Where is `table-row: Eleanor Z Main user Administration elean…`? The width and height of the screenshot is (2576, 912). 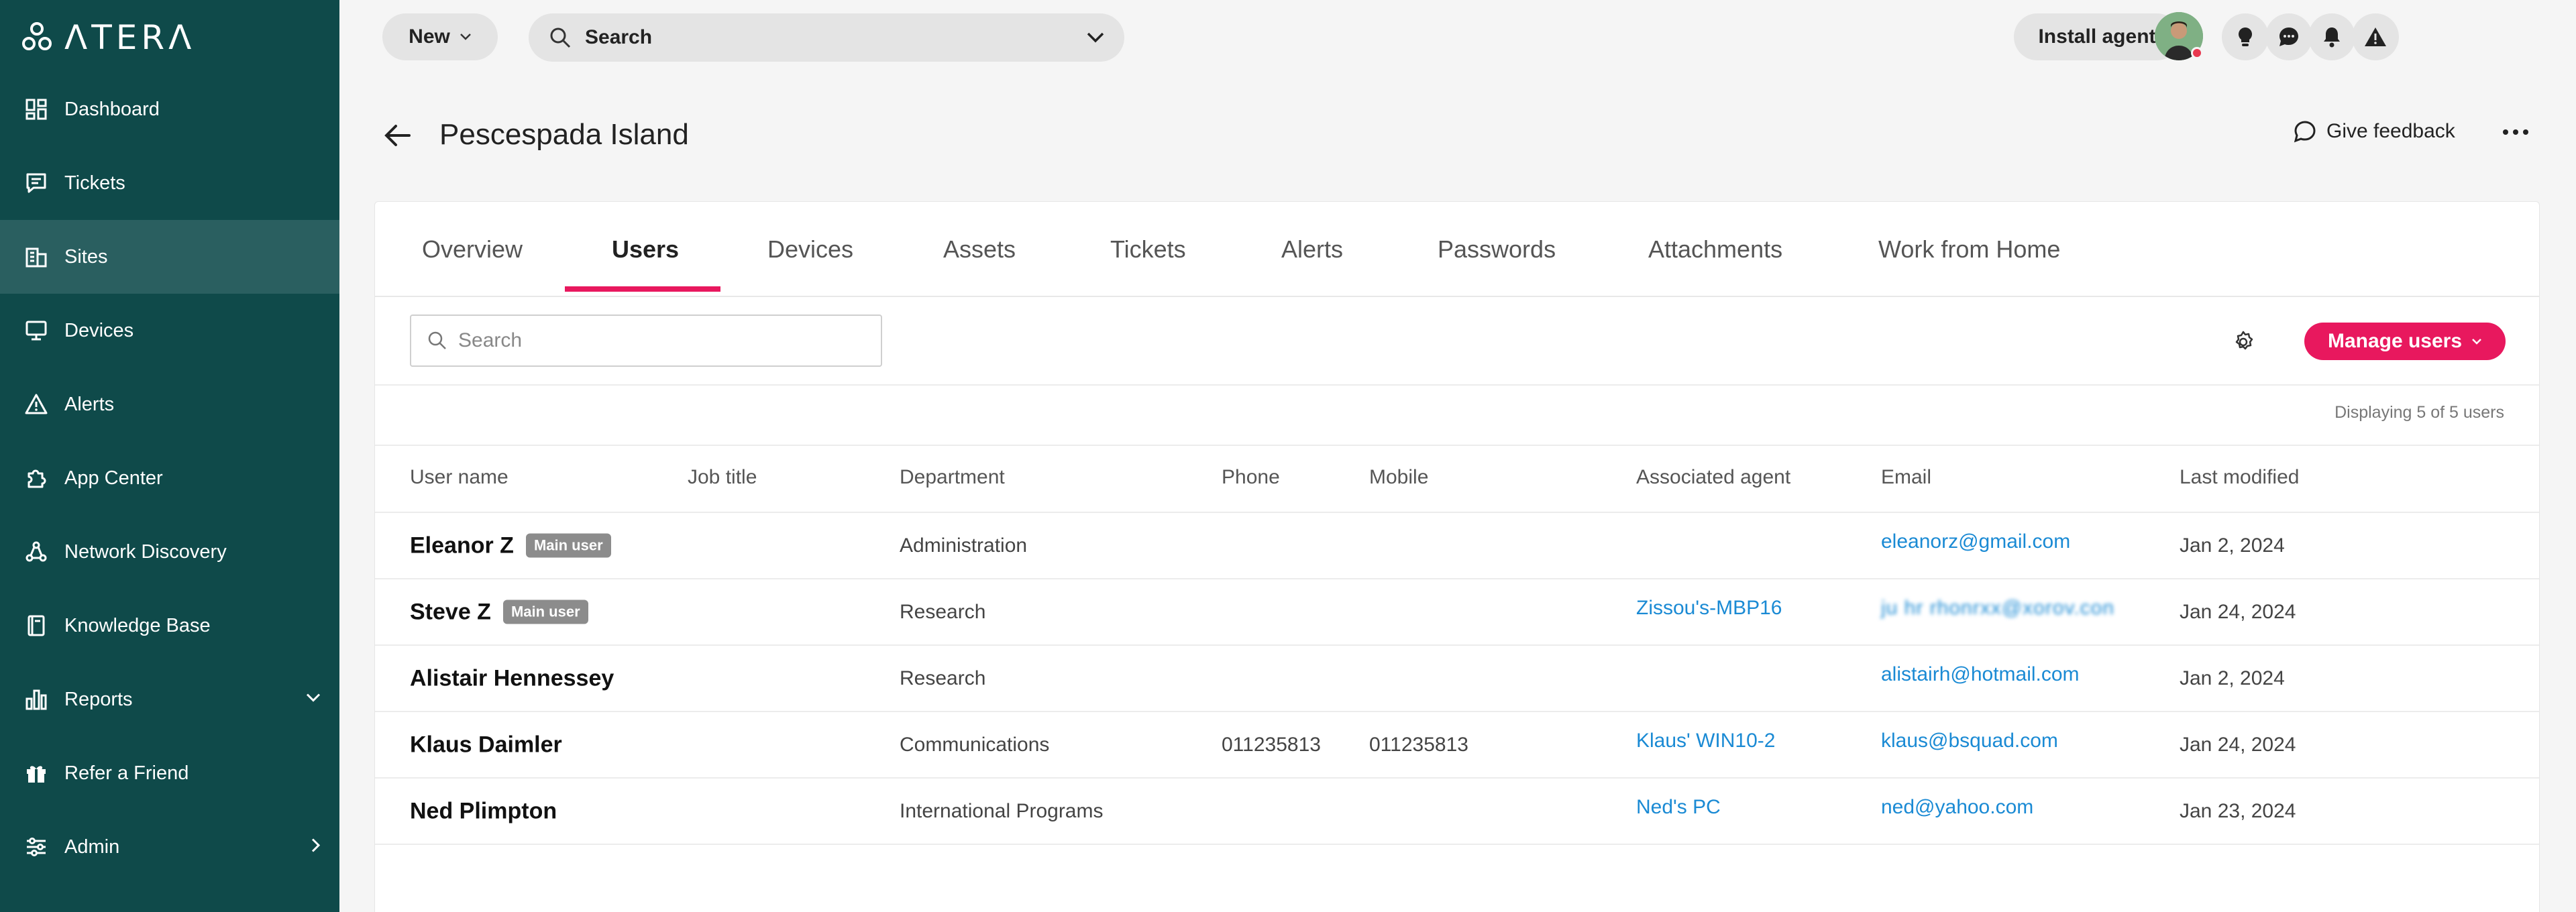
table-row: Eleanor Z Main user Administration elean… is located at coordinates (1457, 546).